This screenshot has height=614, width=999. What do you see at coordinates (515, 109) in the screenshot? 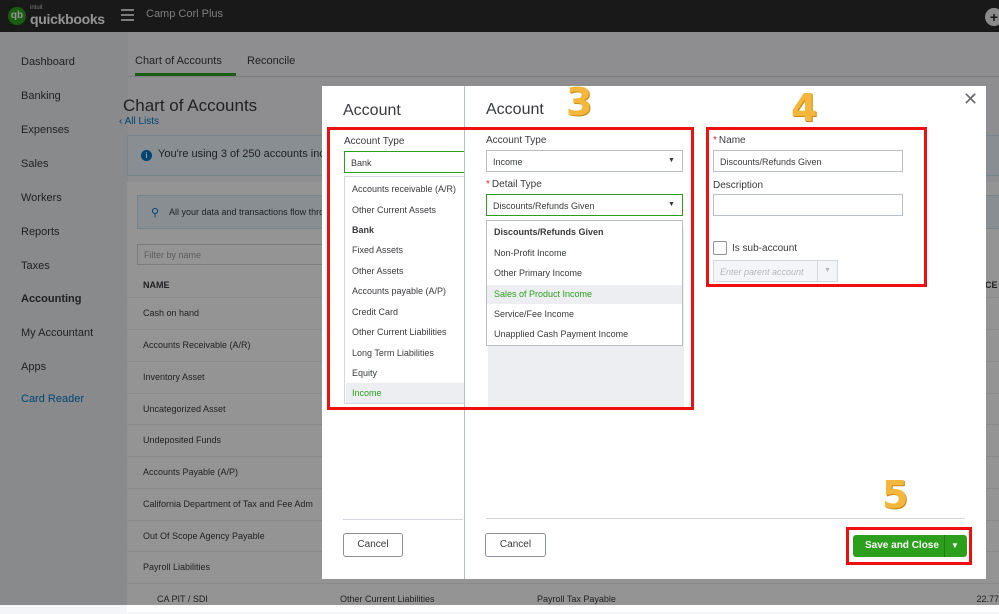
I see `dialog-title: Account` at bounding box center [515, 109].